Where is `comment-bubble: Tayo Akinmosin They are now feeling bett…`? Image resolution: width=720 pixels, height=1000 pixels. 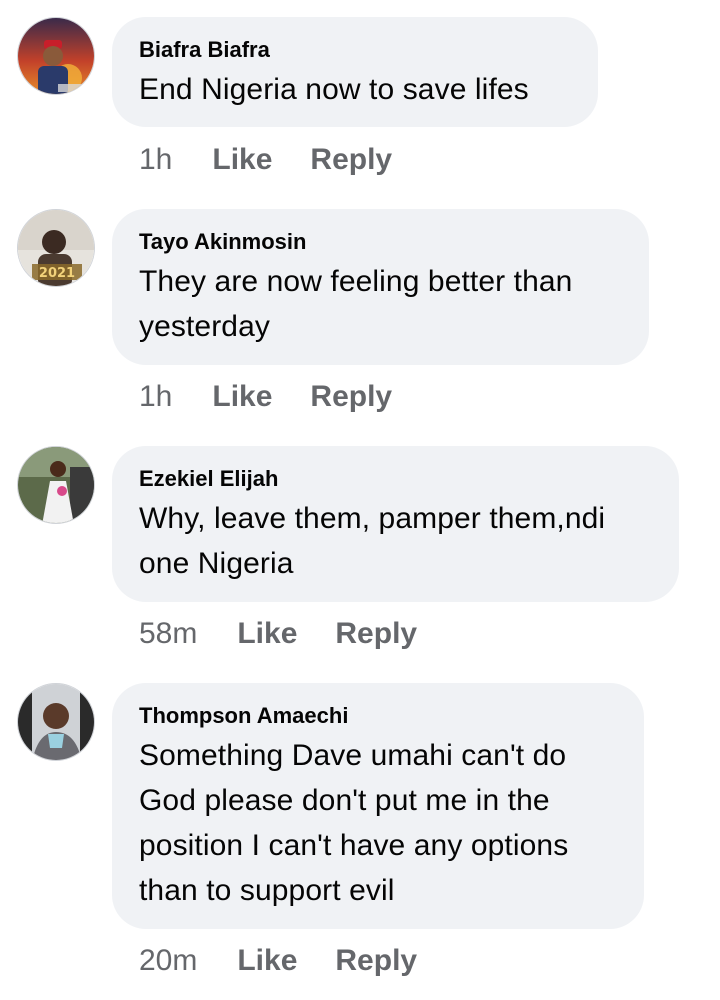
comment-bubble: Tayo Akinmosin They are now feeling bett… is located at coordinates (380, 287).